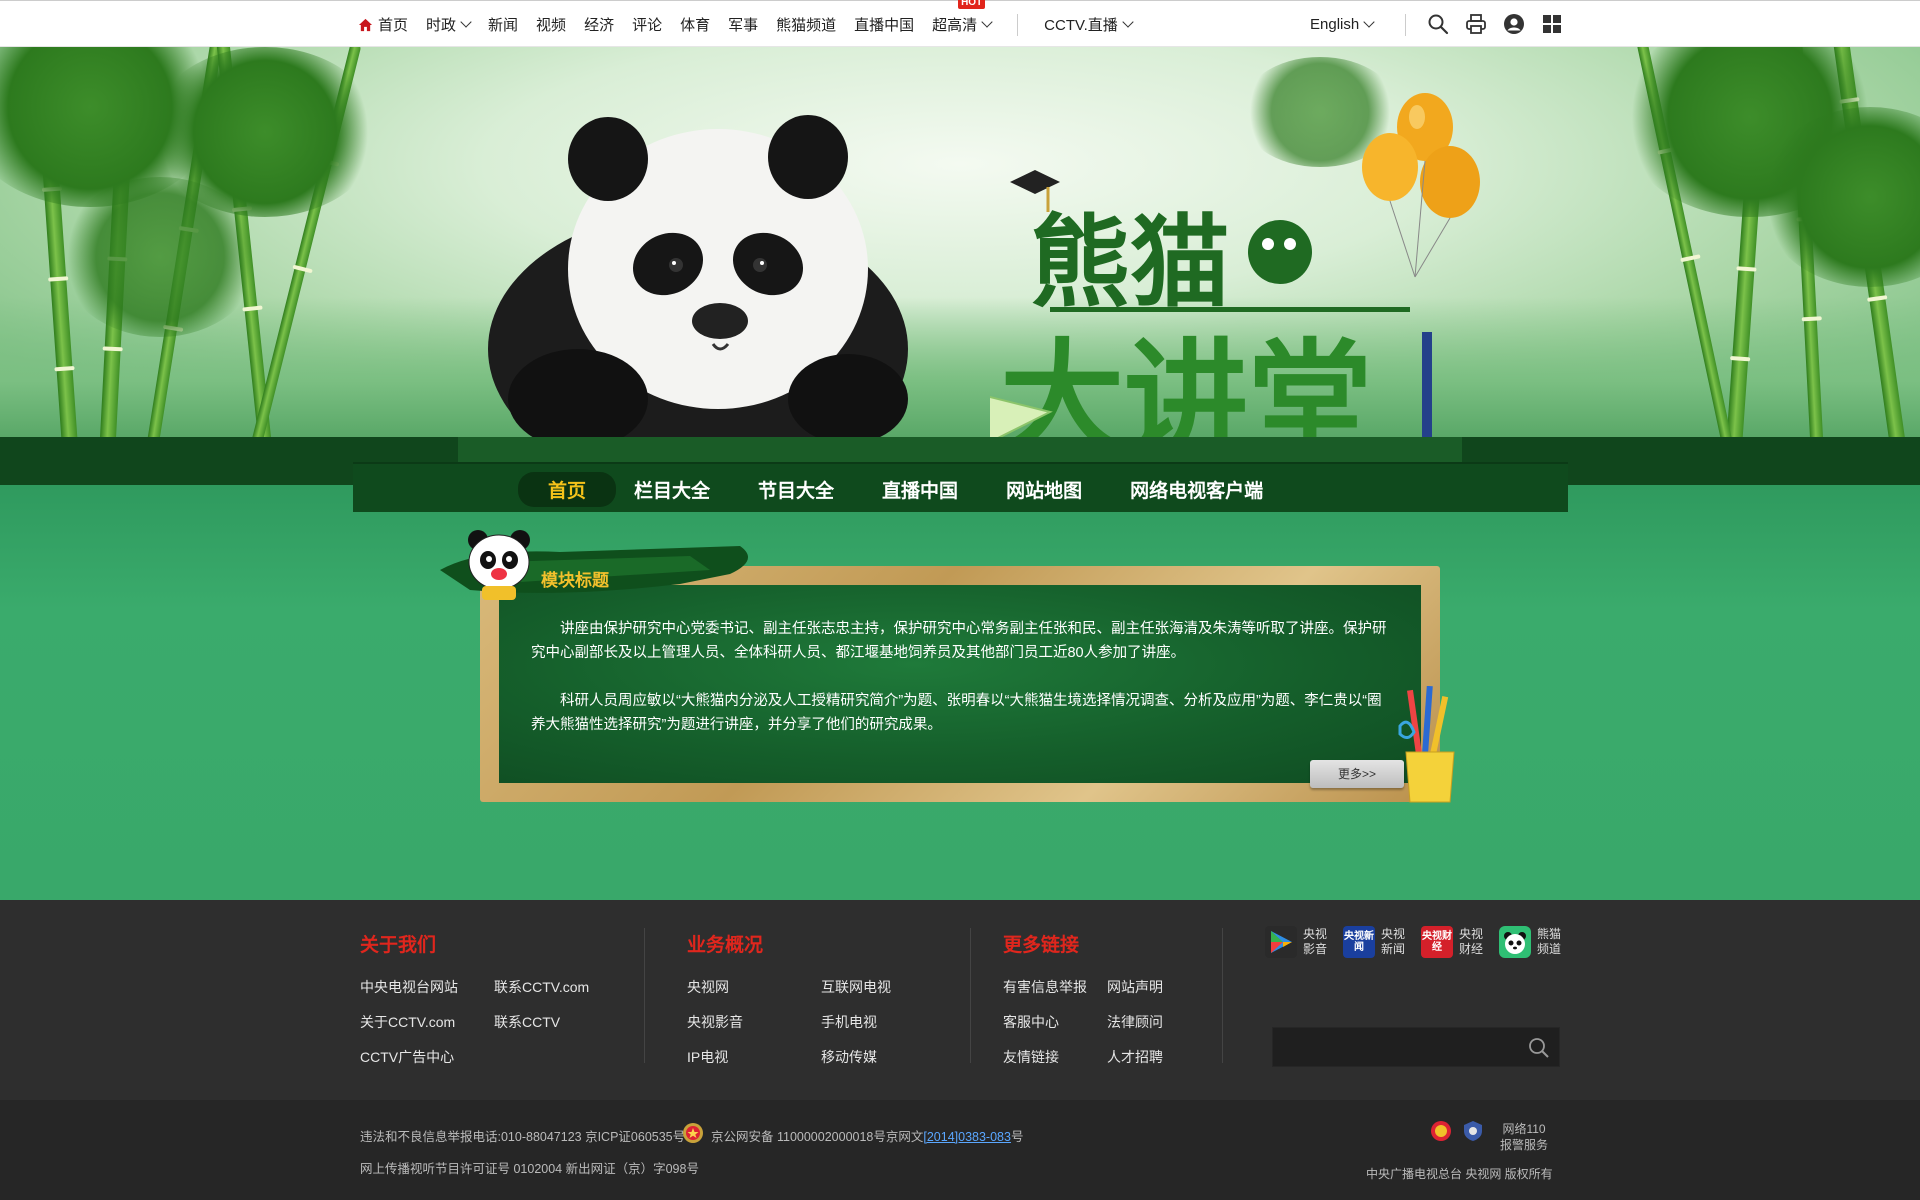 The width and height of the screenshot is (1920, 1200). What do you see at coordinates (1055, 1022) in the screenshot?
I see `footer-link: 客服中心` at bounding box center [1055, 1022].